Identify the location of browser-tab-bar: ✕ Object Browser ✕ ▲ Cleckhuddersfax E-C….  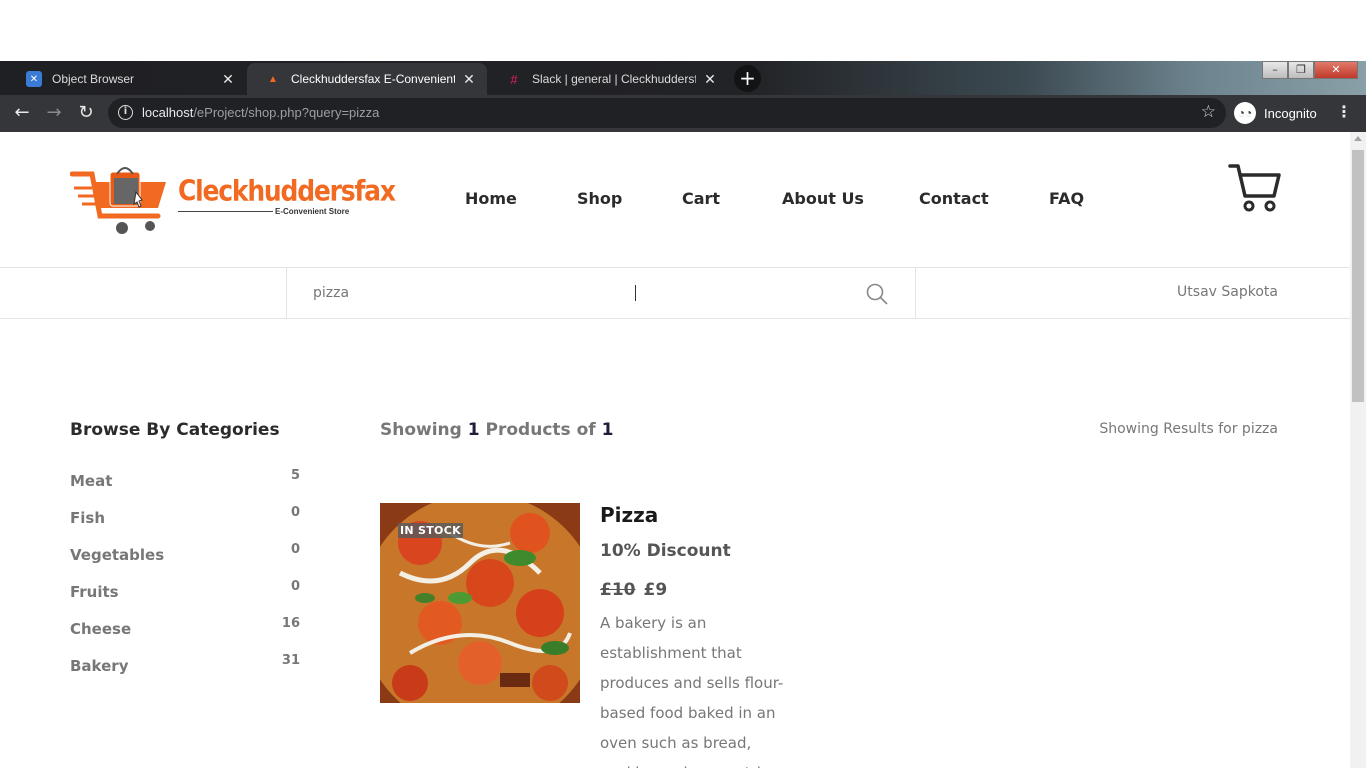
(683, 78).